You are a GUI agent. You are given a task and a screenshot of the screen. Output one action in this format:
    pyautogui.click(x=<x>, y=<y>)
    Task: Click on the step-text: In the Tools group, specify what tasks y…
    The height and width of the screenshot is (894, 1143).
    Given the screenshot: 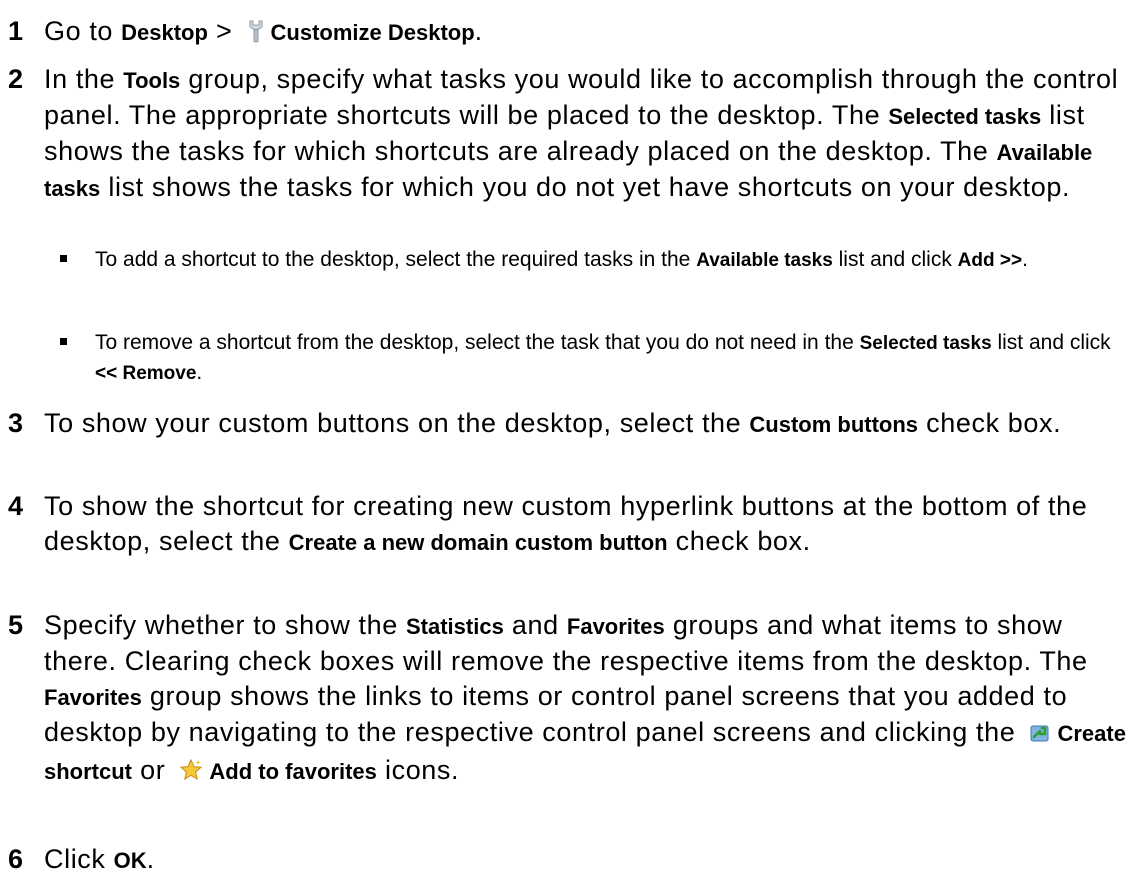 What is the action you would take?
    pyautogui.click(x=581, y=133)
    